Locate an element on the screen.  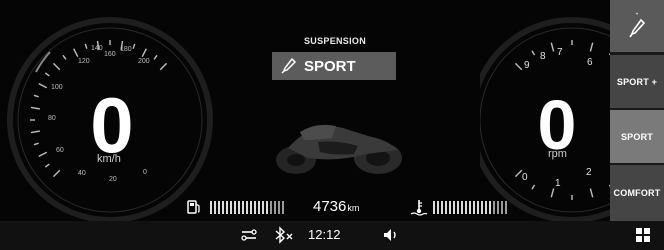
speed-tick-60: 60 is located at coordinates (60, 150).